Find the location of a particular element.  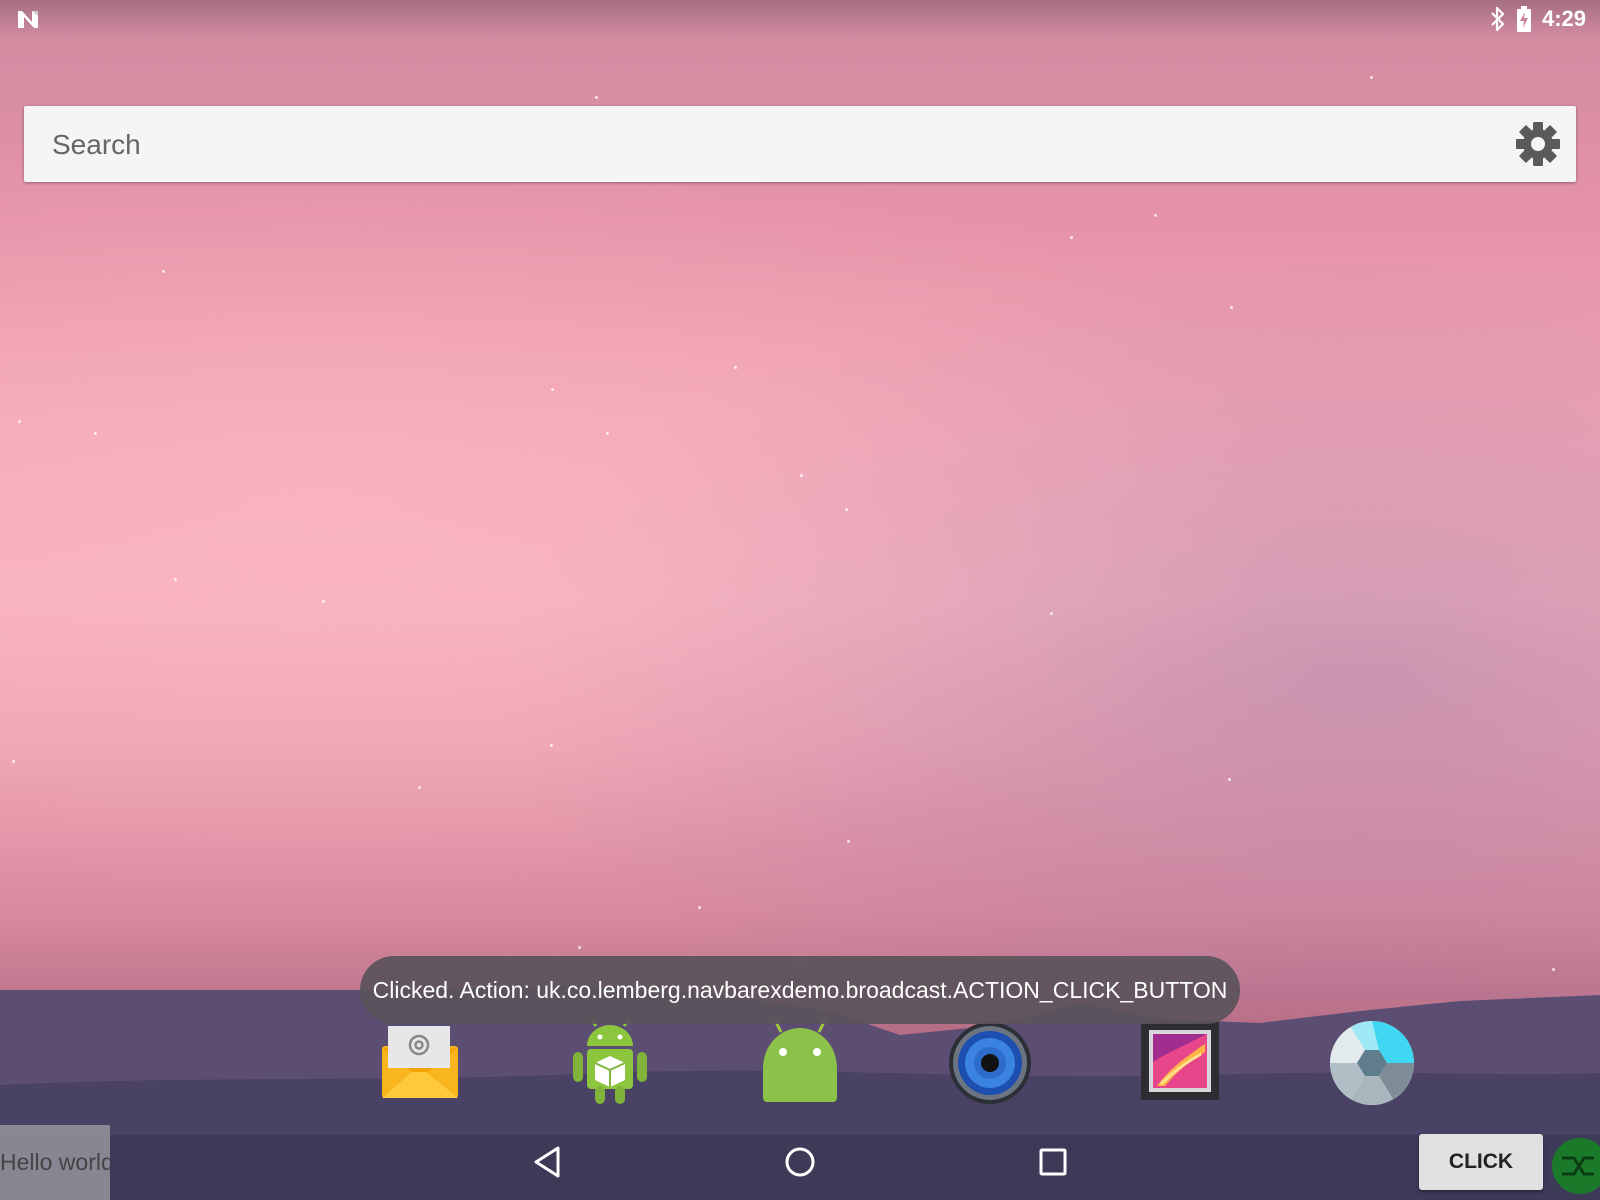

n-notification-icon is located at coordinates (28, 19).